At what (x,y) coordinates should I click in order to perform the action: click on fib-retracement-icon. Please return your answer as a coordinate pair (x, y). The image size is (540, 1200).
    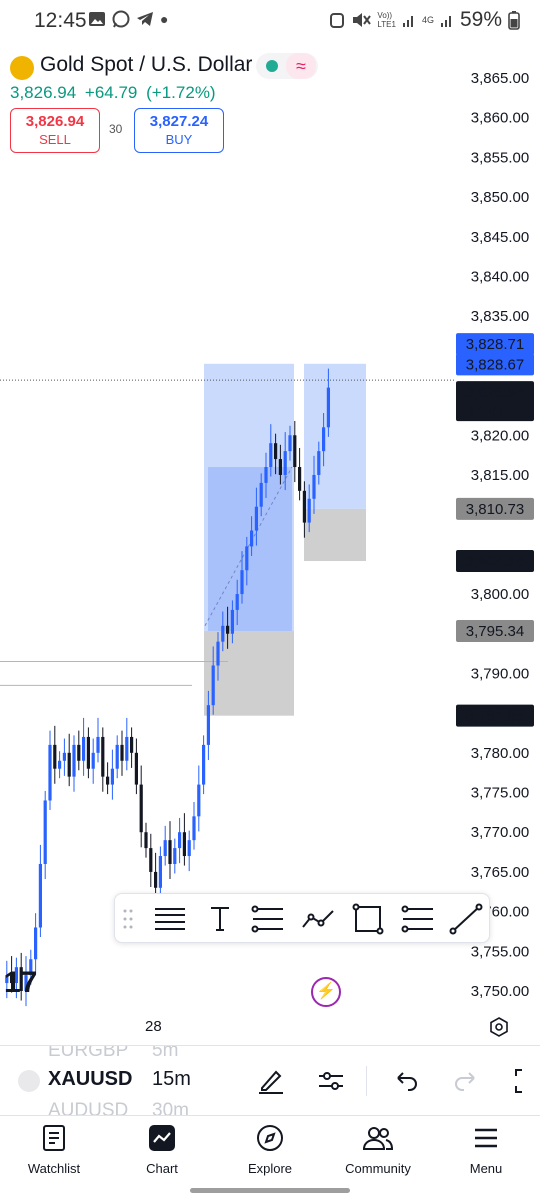
    Looking at the image, I should click on (268, 919).